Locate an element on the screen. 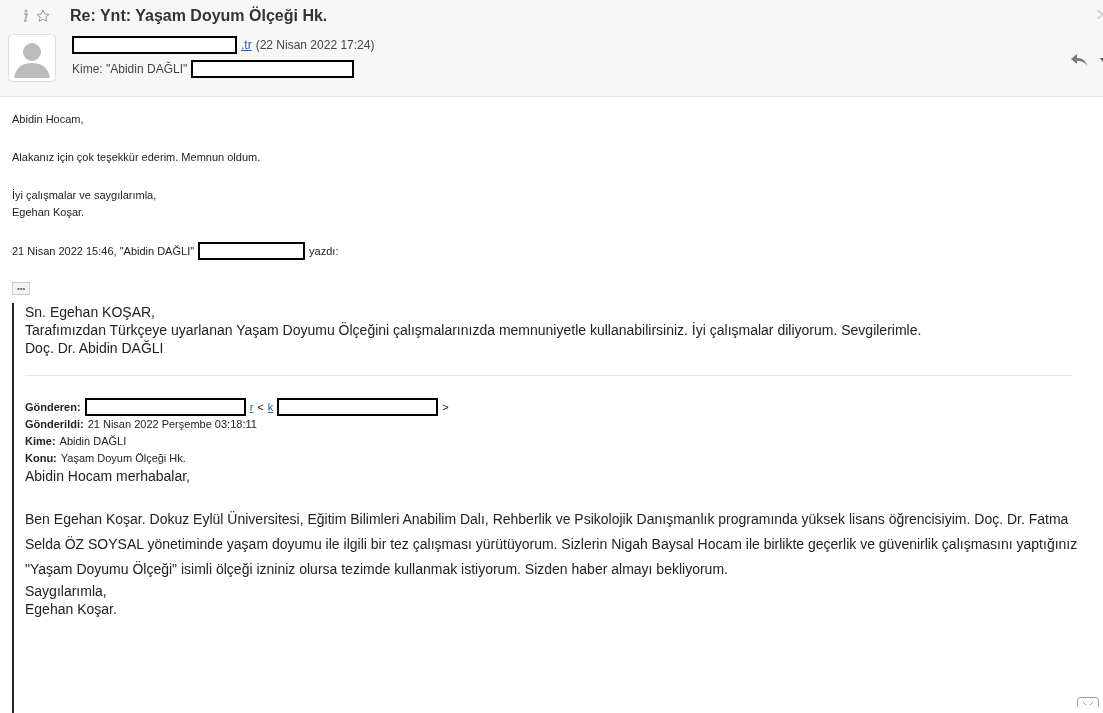 The height and width of the screenshot is (713, 1103). quoted-text: Tarafımızdan Türkçeye uyarlanan Yaşam Doyumu Ölçeğini çalışmalarınızda memnuniyetle kullanabilirsiniz. İyi çalışmalar diliyorum. Sevgilerimle. is located at coordinates (474, 330).